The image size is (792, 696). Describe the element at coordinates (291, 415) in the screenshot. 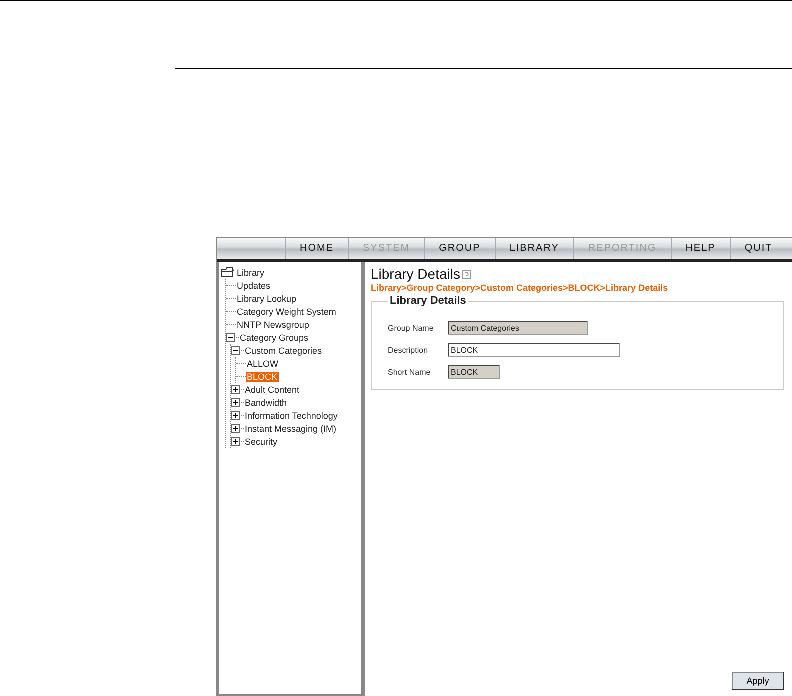

I see `tree-item: Information Technology` at that location.